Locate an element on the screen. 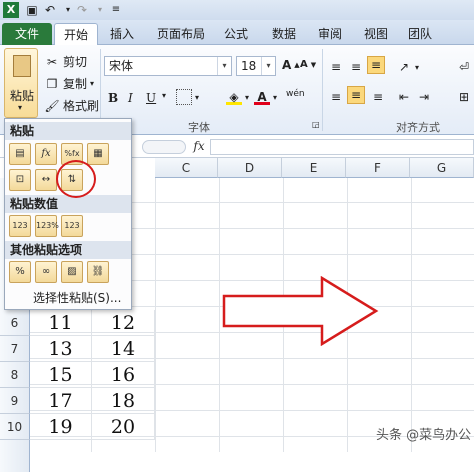 This screenshot has height=472, width=474. align-center-icon: ≡ is located at coordinates (356, 95).